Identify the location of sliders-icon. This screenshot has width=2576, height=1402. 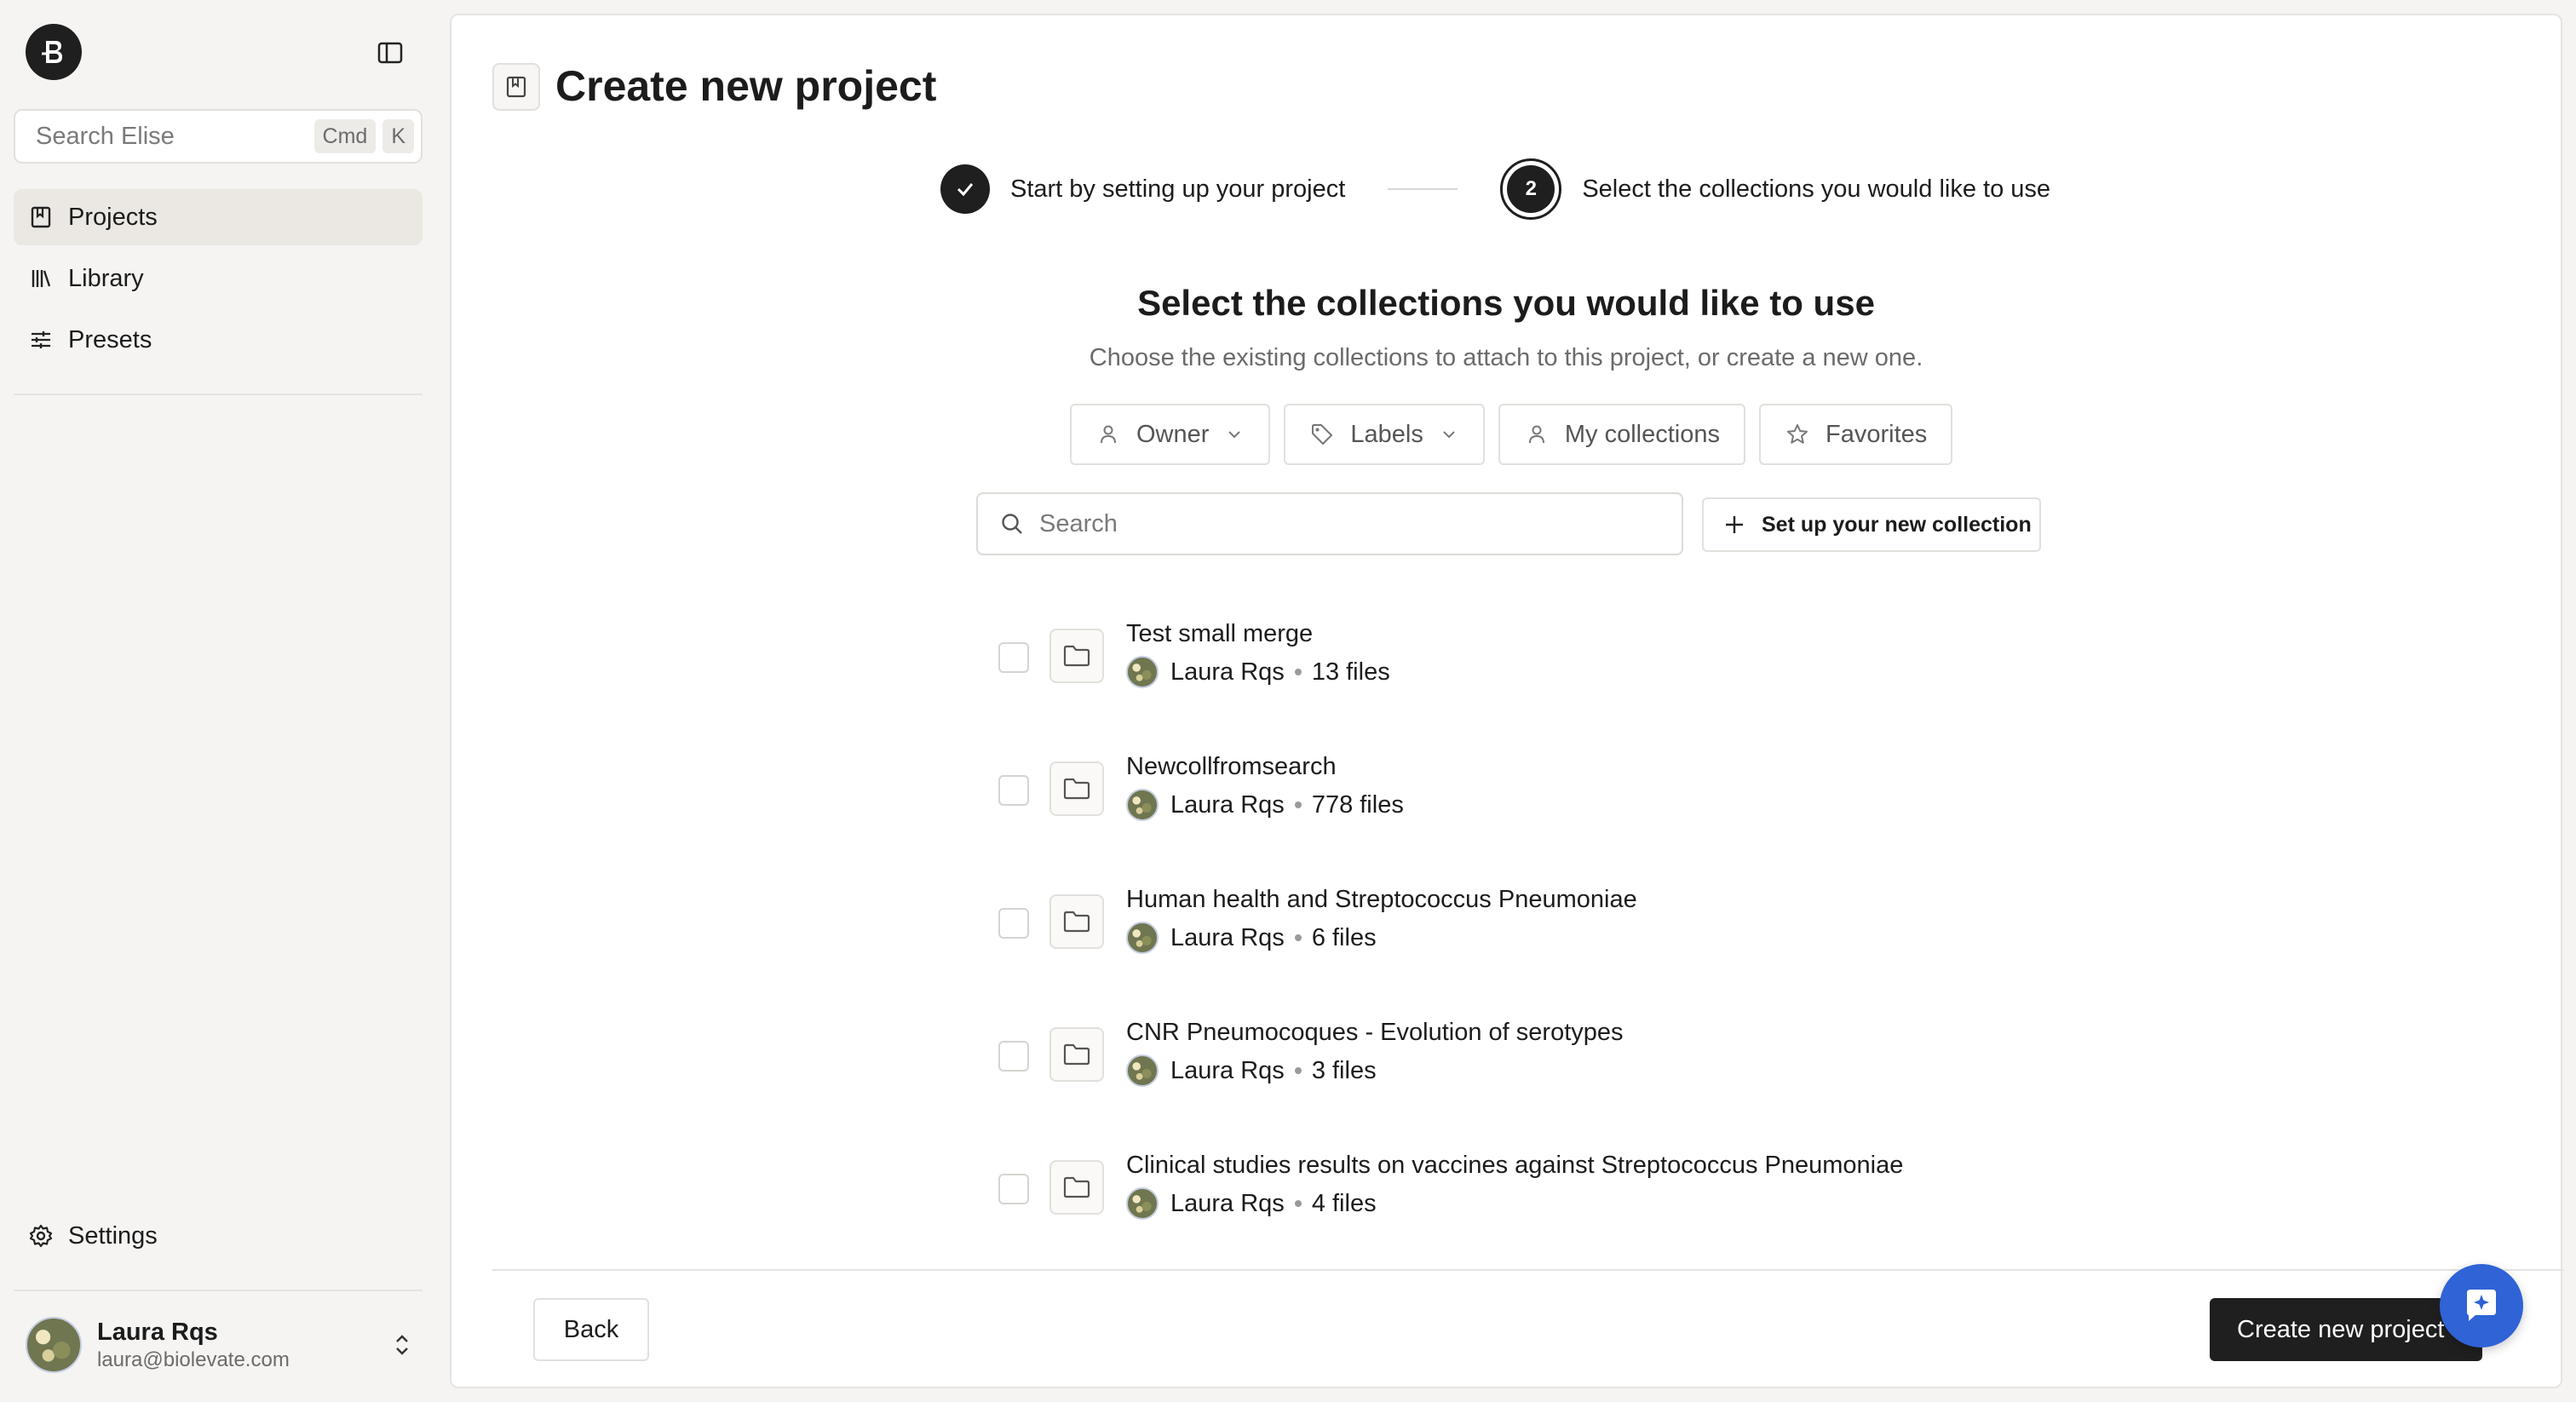
(41, 339).